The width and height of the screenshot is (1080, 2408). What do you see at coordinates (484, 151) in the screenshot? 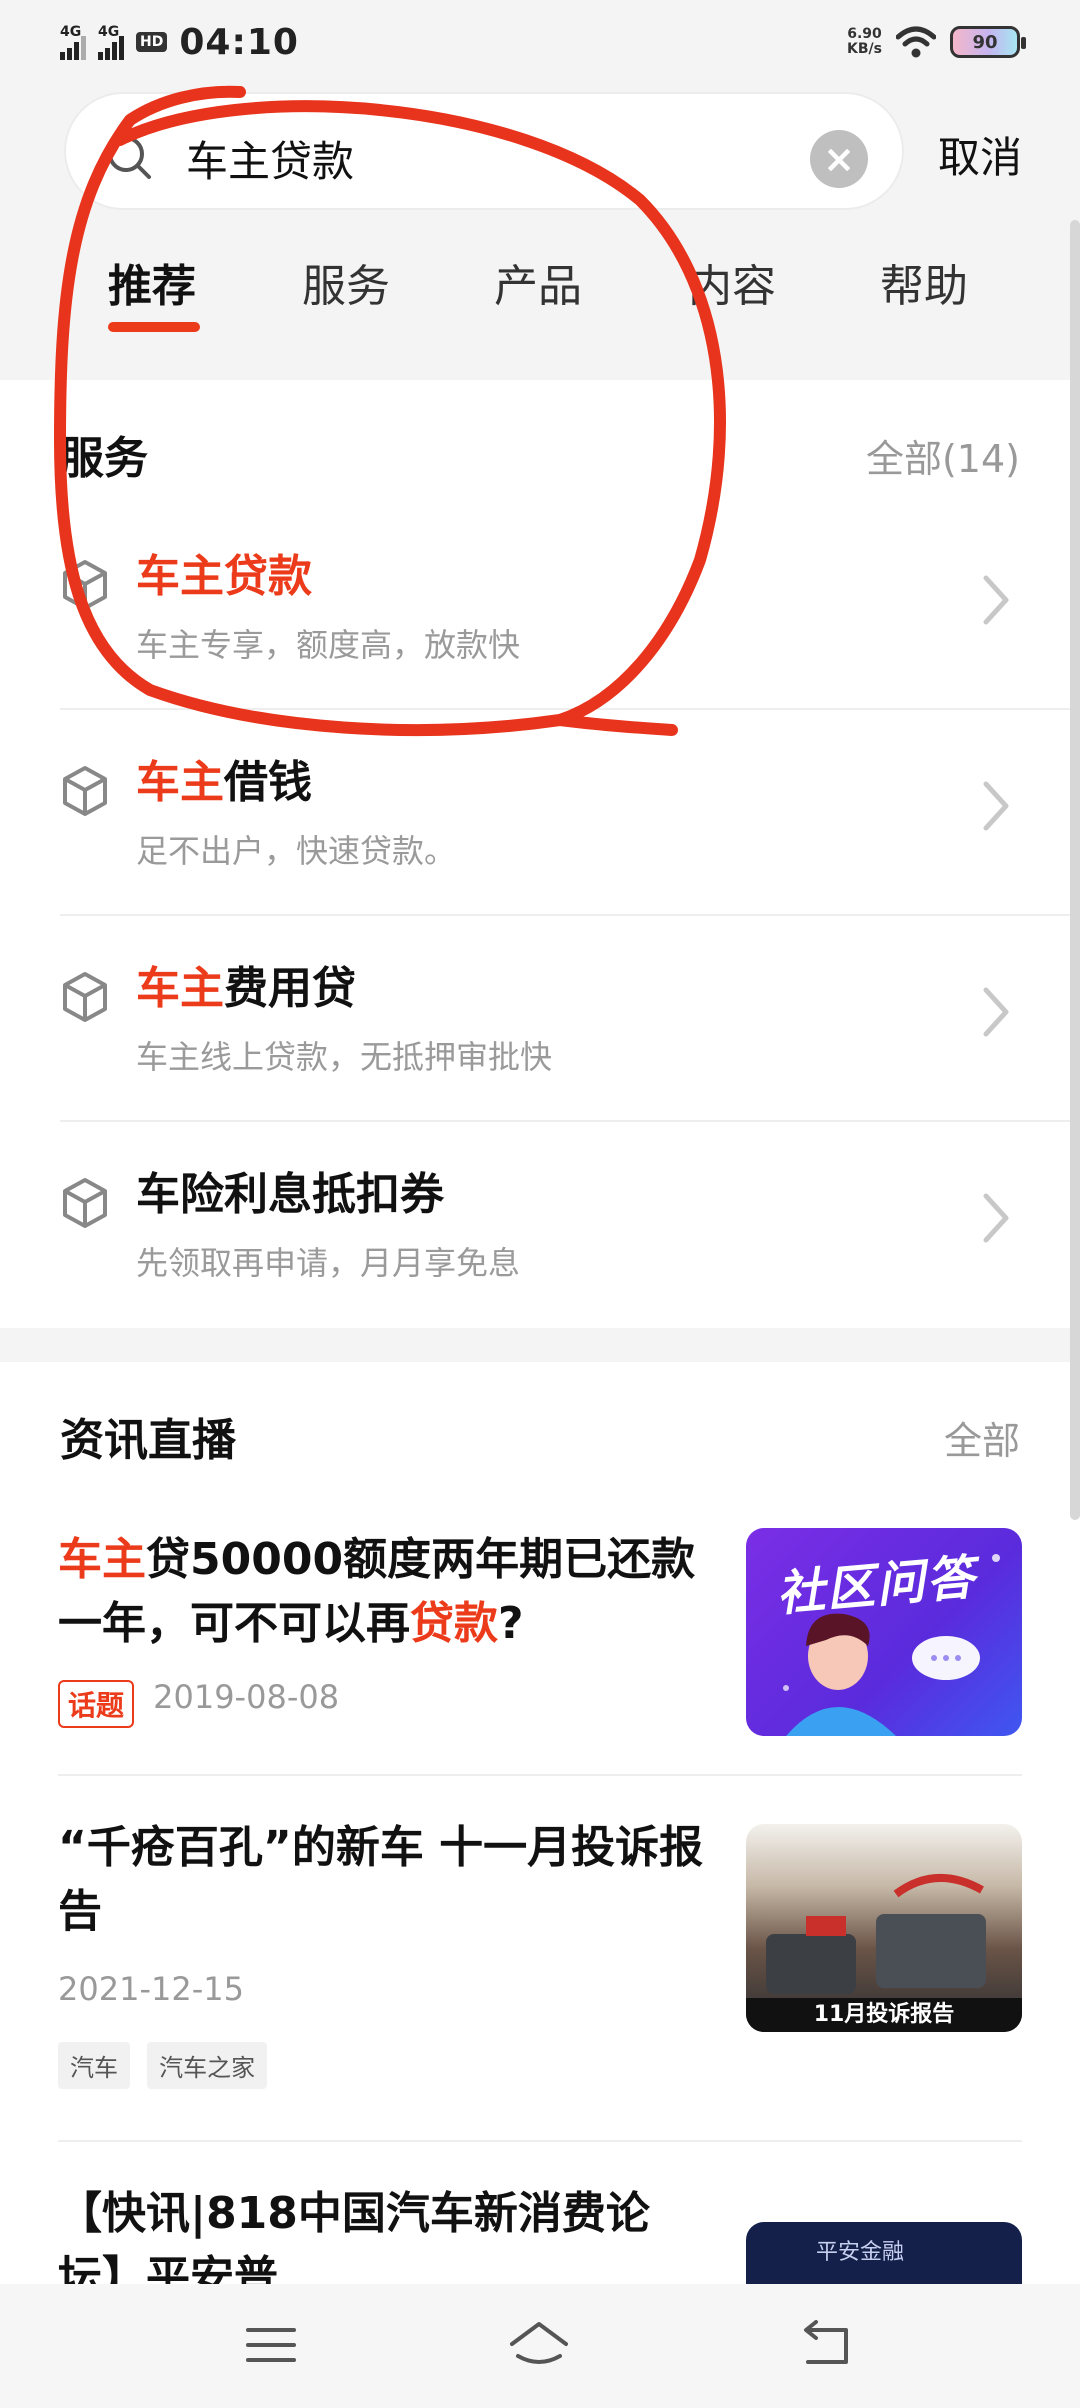
I see `search-input: 车主贷款 ×` at bounding box center [484, 151].